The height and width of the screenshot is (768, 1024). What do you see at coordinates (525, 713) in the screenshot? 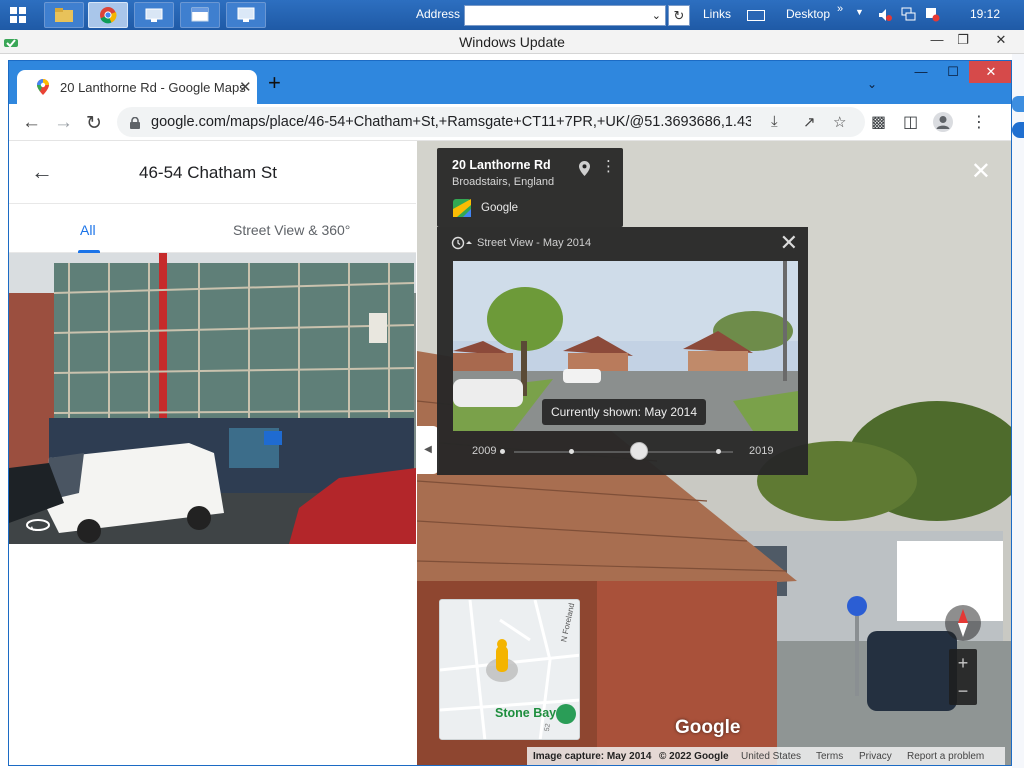
I see `map-place-label: Stone Bay` at bounding box center [525, 713].